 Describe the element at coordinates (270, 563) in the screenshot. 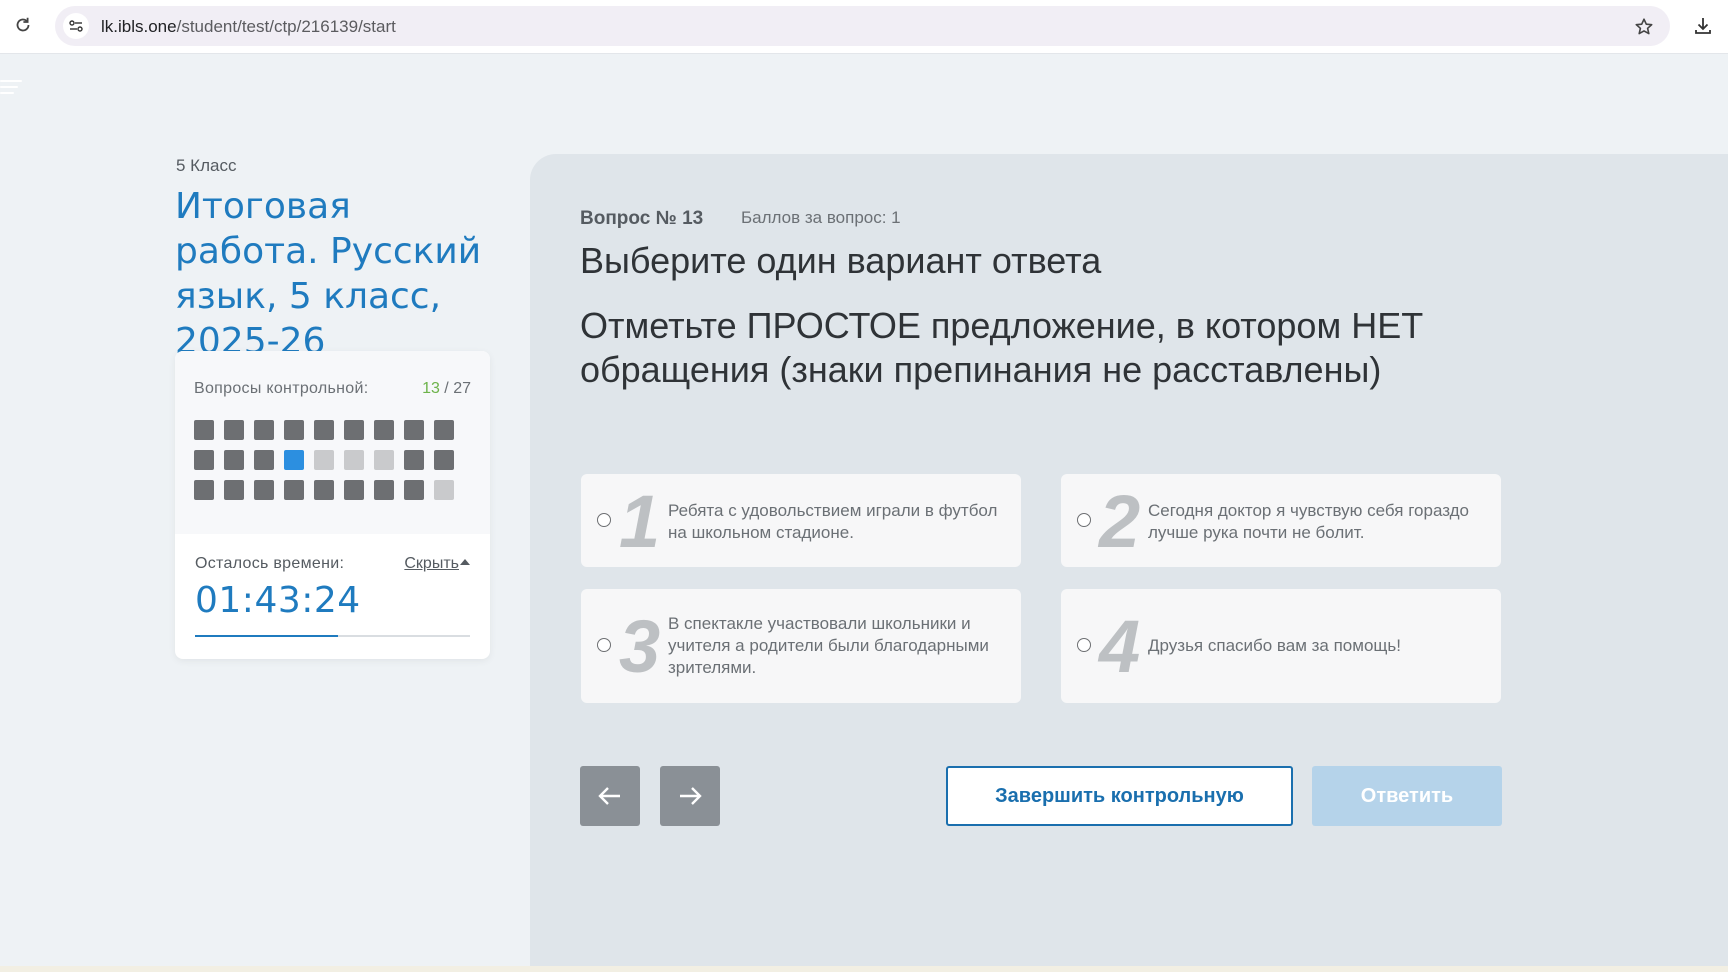

I see `time-remaining-label: Осталось времени:` at that location.